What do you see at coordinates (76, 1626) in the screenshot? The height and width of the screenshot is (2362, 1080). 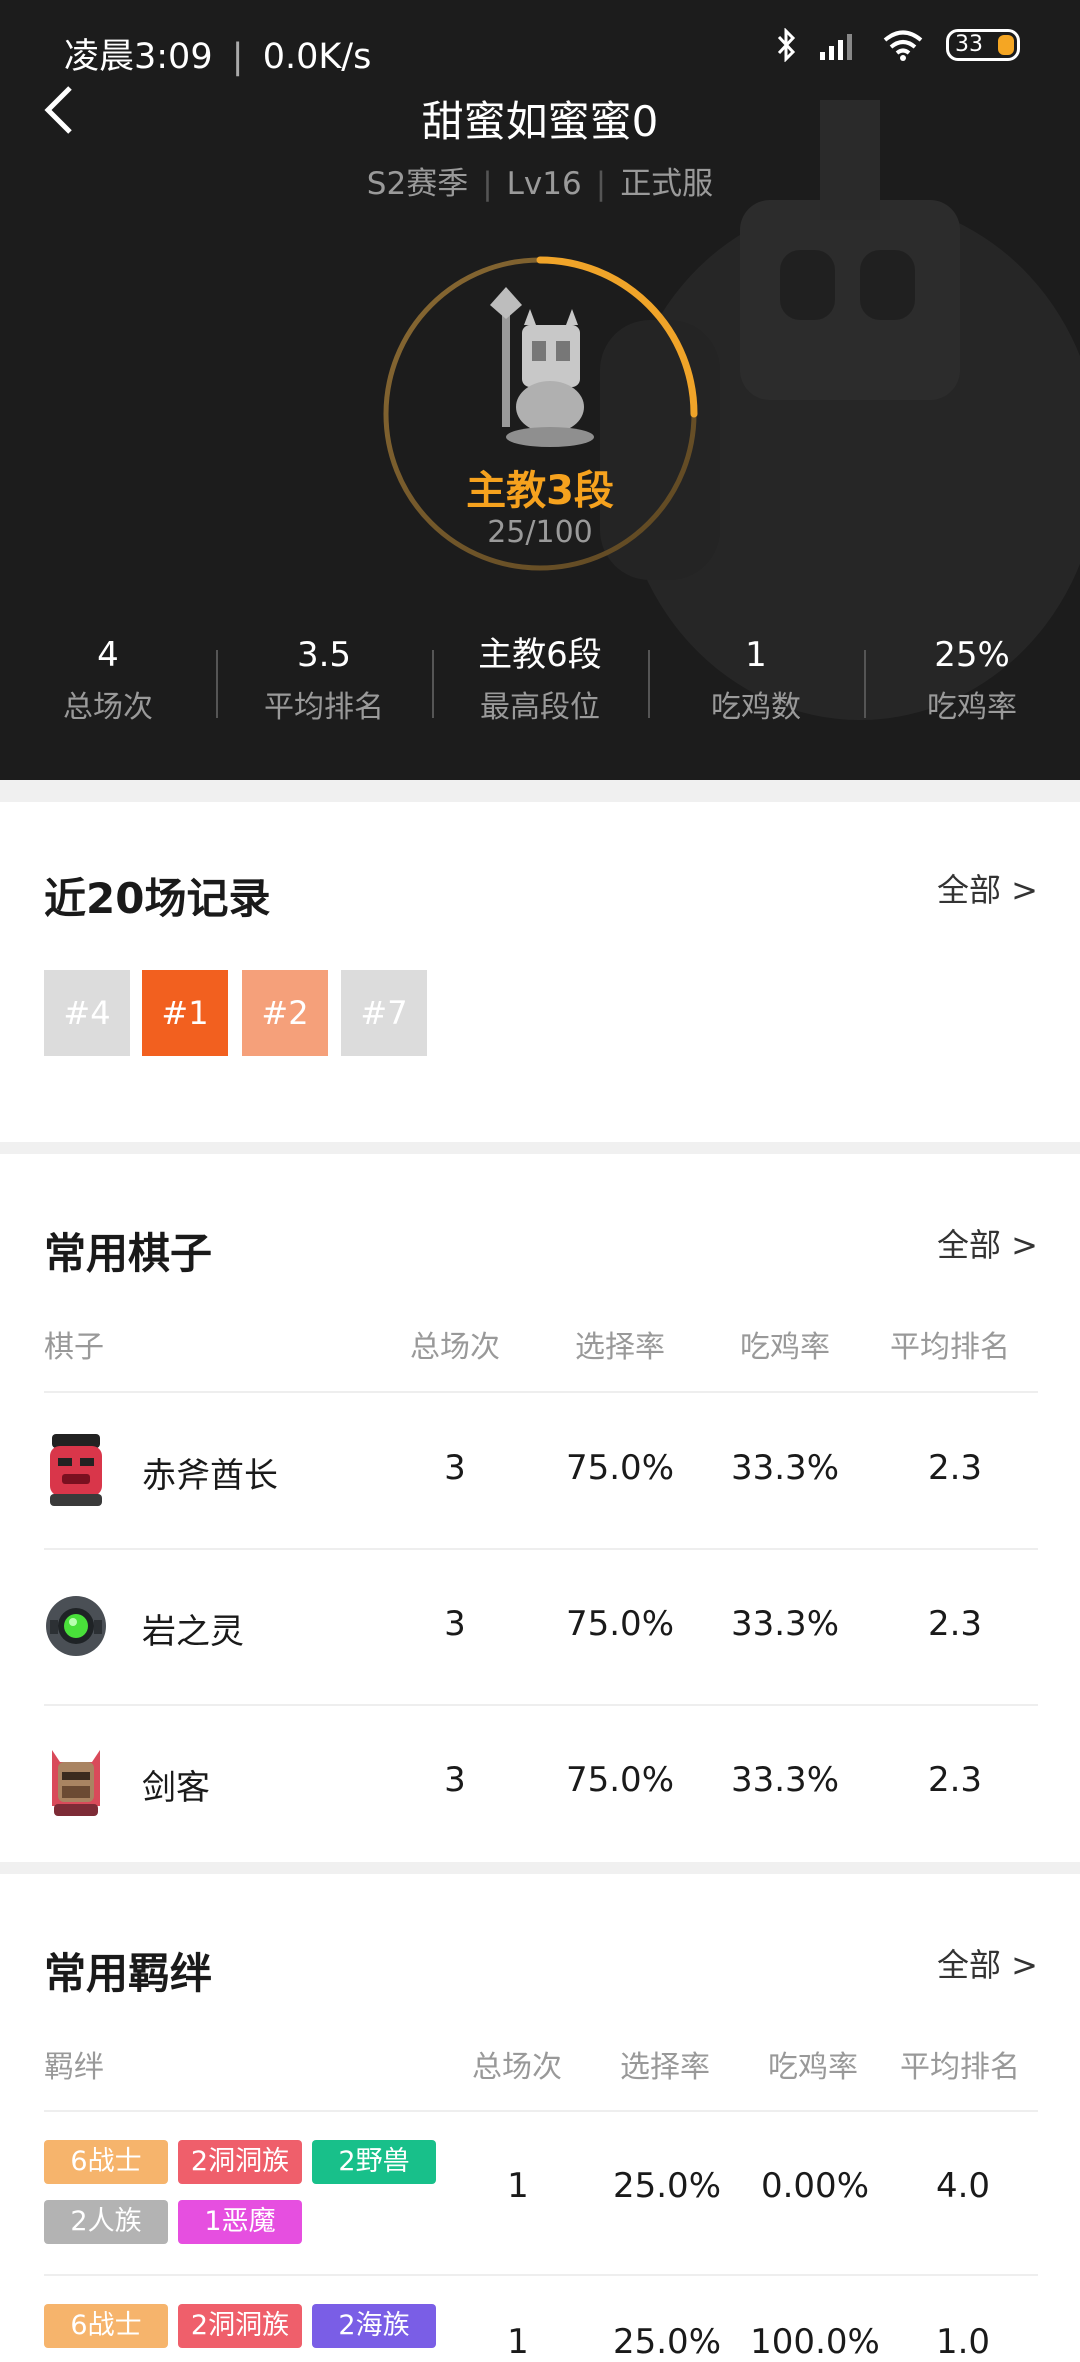 I see `rock-spirit-icon` at bounding box center [76, 1626].